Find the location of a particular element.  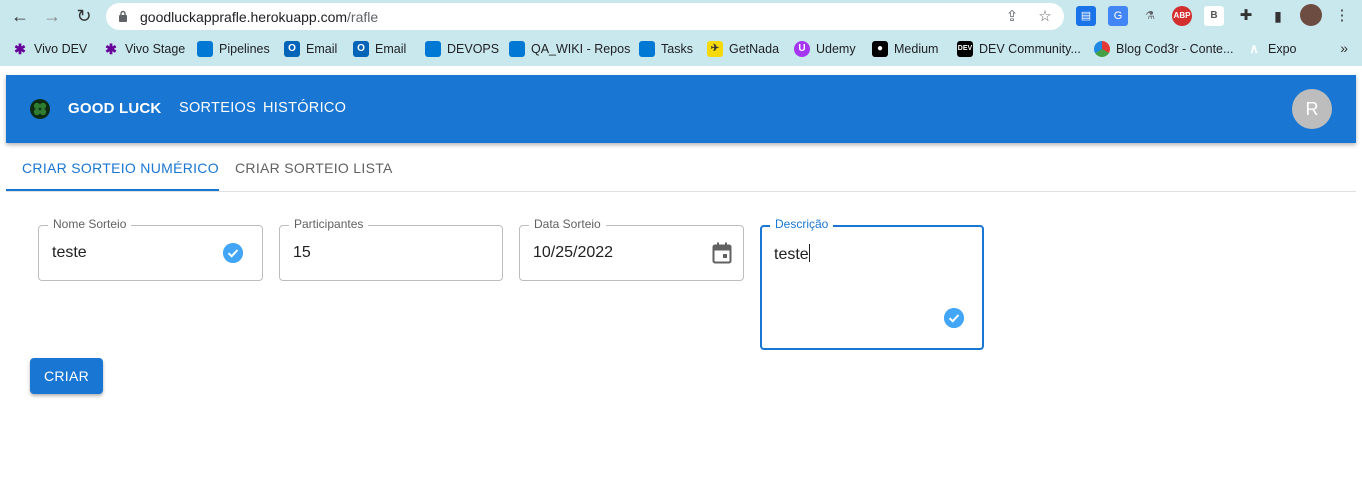

data-sorteio-label: Data Sorteio is located at coordinates (567, 224).